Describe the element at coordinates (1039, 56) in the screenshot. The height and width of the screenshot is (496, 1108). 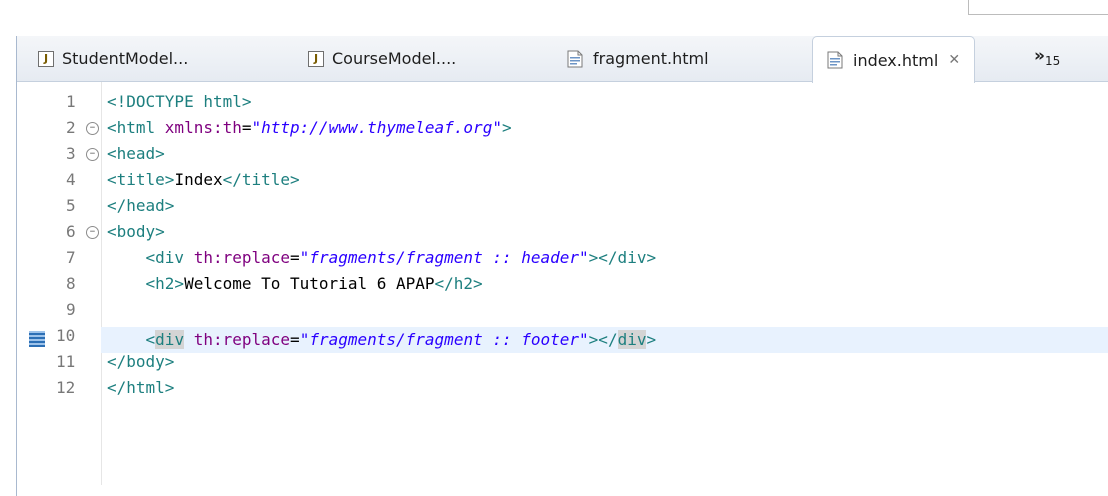
I see `chevron-double-right-icon: »` at that location.